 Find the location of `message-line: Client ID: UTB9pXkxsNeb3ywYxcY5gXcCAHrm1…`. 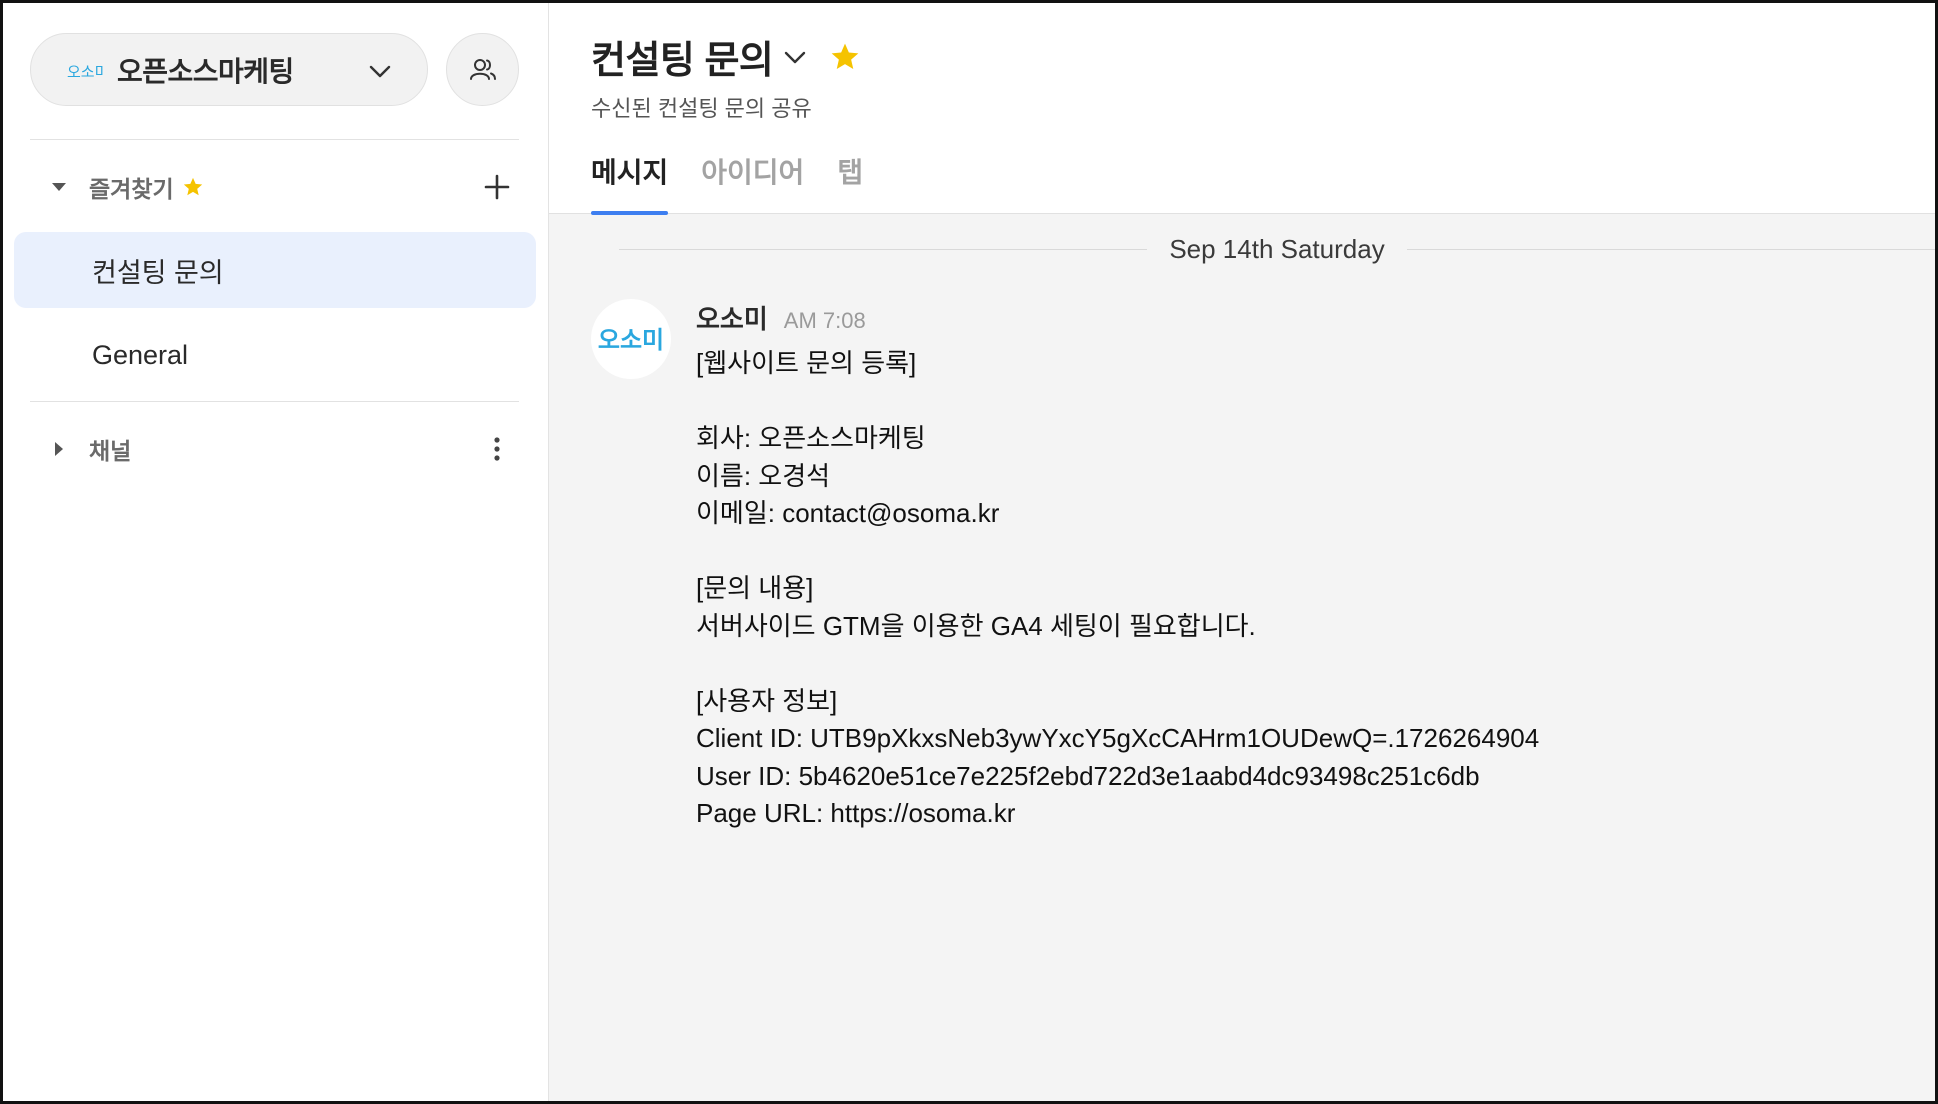

message-line: Client ID: UTB9pXkxsNeb3ywYxcY5gXcCAHrm1… is located at coordinates (1118, 738).